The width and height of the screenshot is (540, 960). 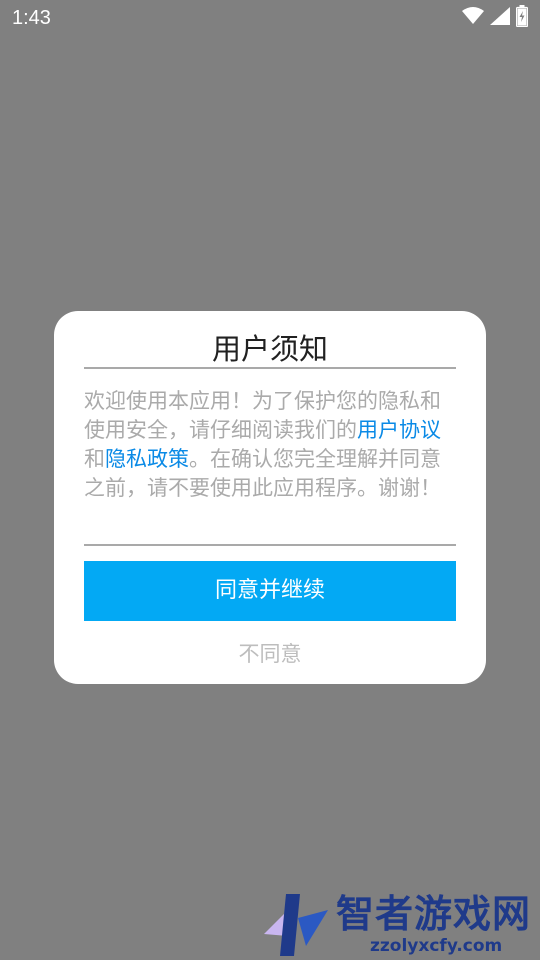 I want to click on site-watermark: 智者游戏网 zzolyxcfy.com, so click(x=399, y=924).